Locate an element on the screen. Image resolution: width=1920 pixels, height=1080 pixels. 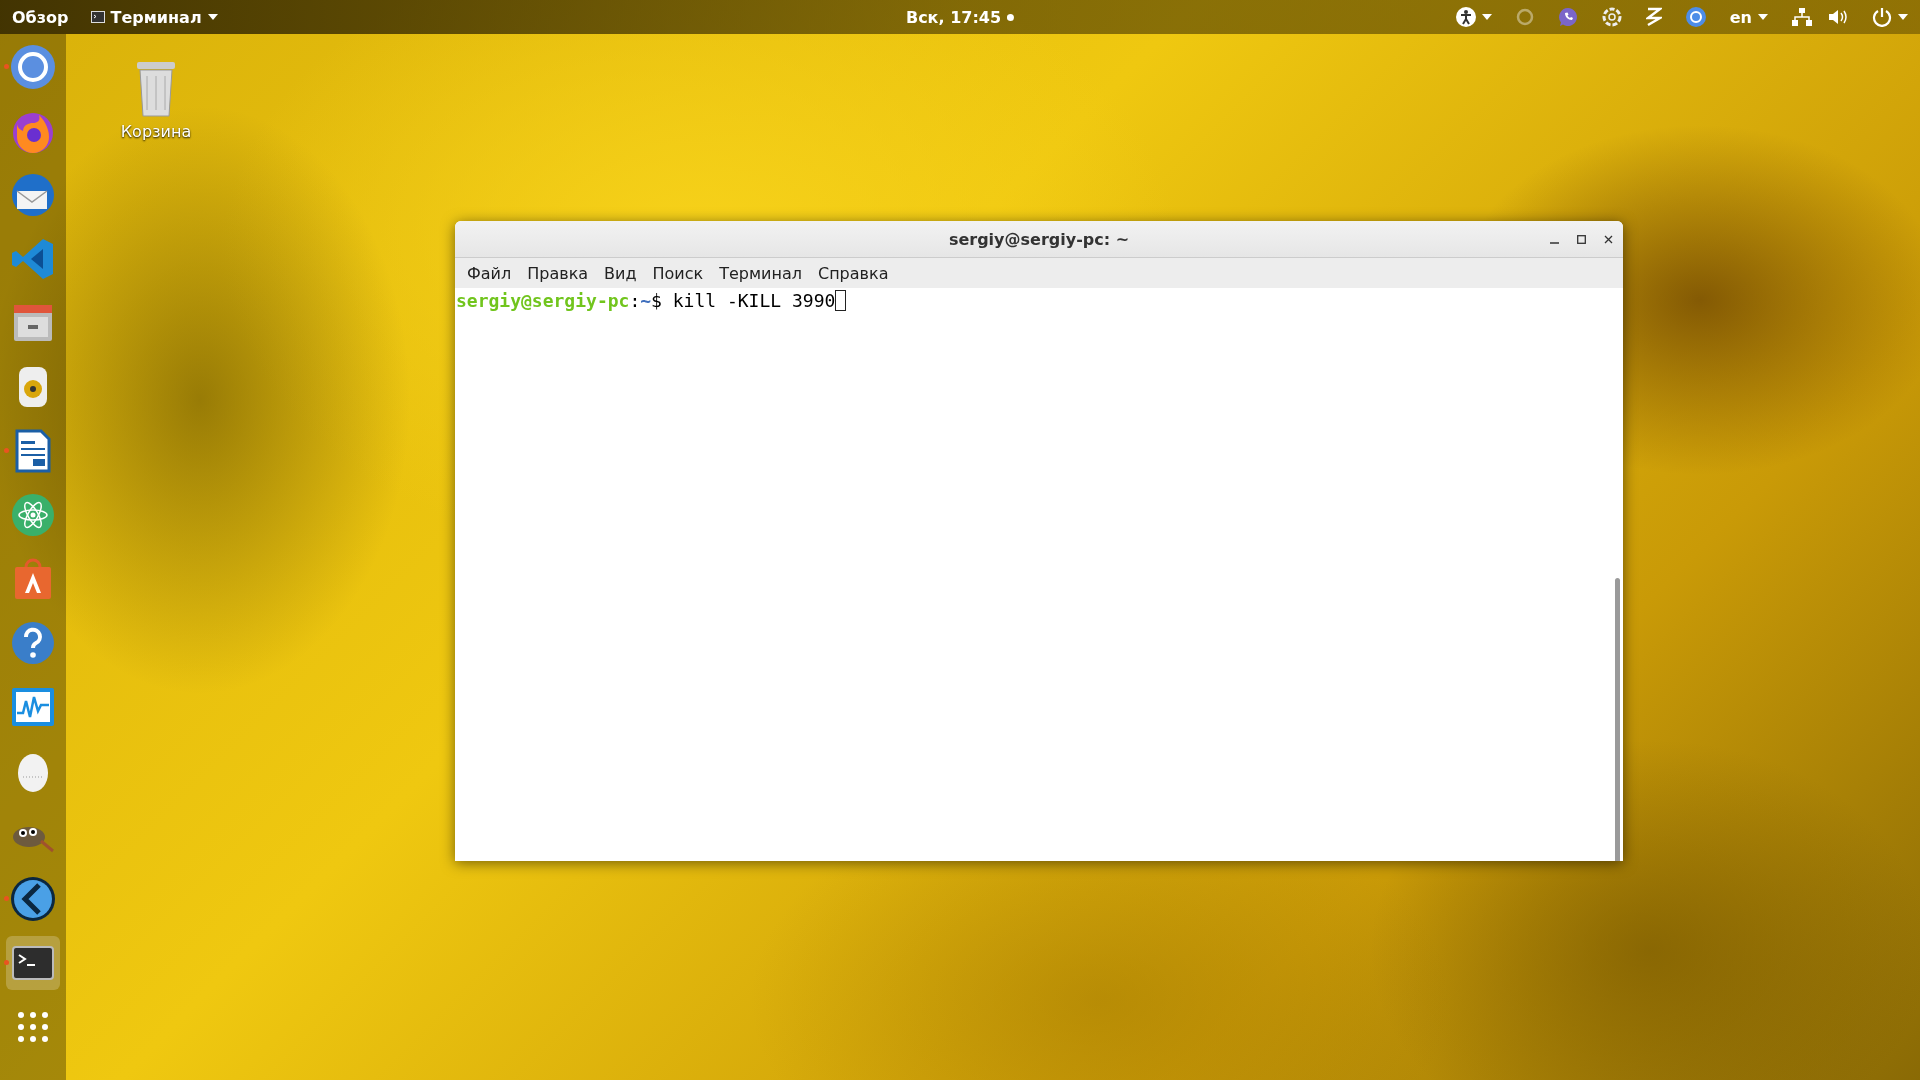
ring-icon is located at coordinates (1695, 17).